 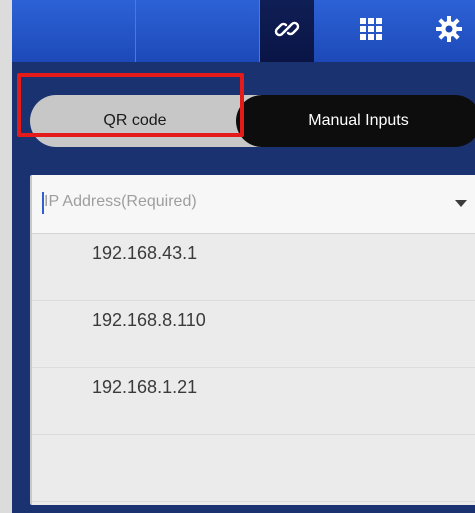 I want to click on manual-inputs-option: Manual Inputs, so click(x=355, y=121).